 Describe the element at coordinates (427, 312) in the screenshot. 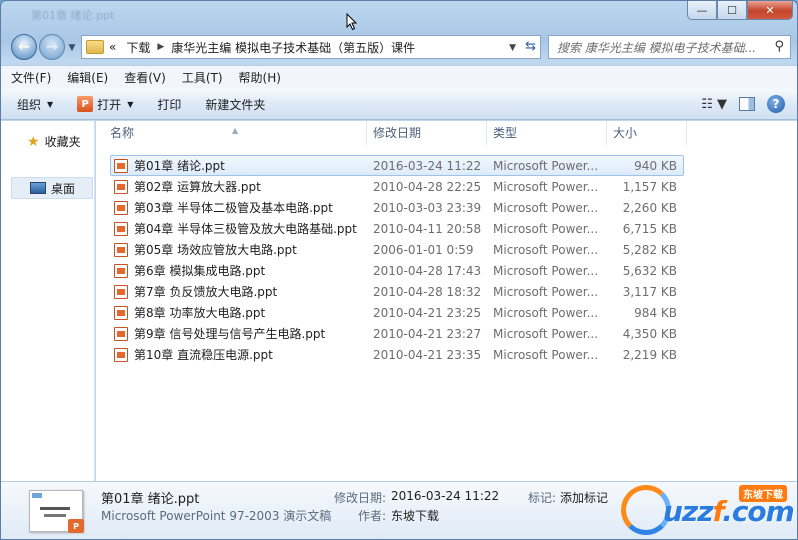

I see `file-date: 2010-04-21 23:25` at that location.